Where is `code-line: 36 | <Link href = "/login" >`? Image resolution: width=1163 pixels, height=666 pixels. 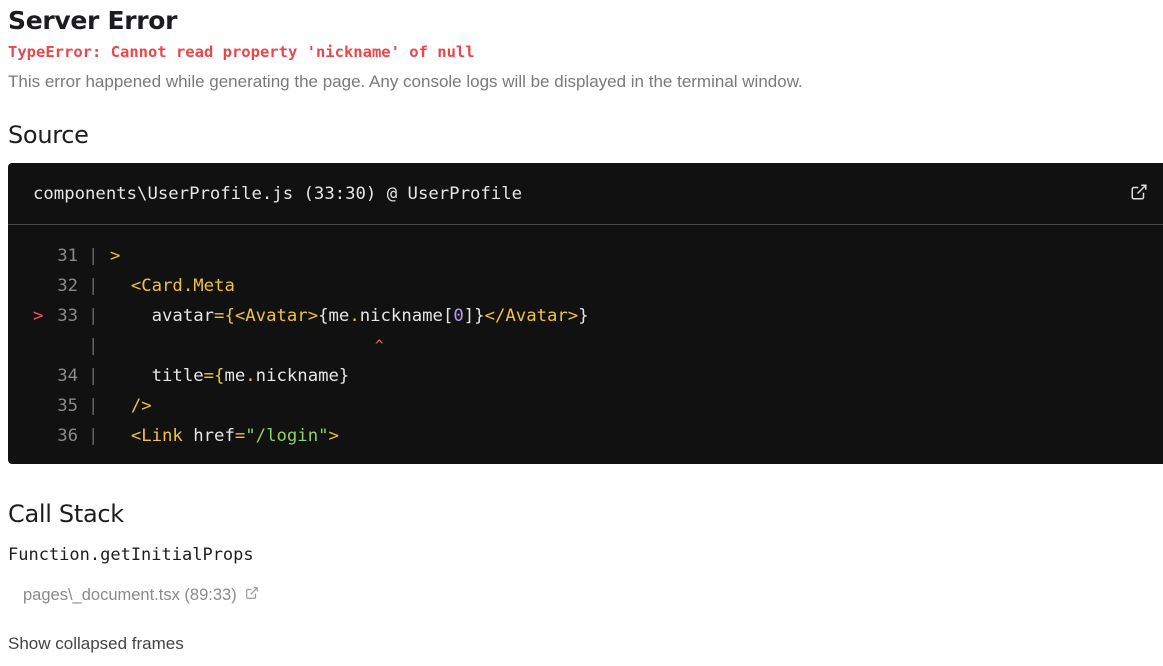 code-line: 36 | <Link href = "/login" > is located at coordinates (198, 436).